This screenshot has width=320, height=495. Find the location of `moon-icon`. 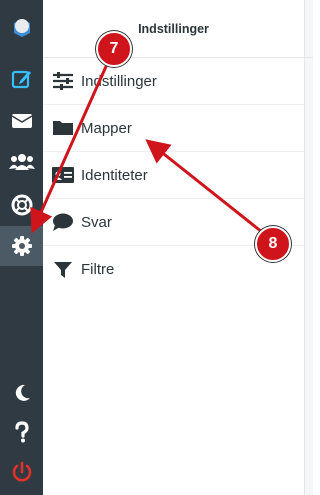

moon-icon is located at coordinates (21, 393).